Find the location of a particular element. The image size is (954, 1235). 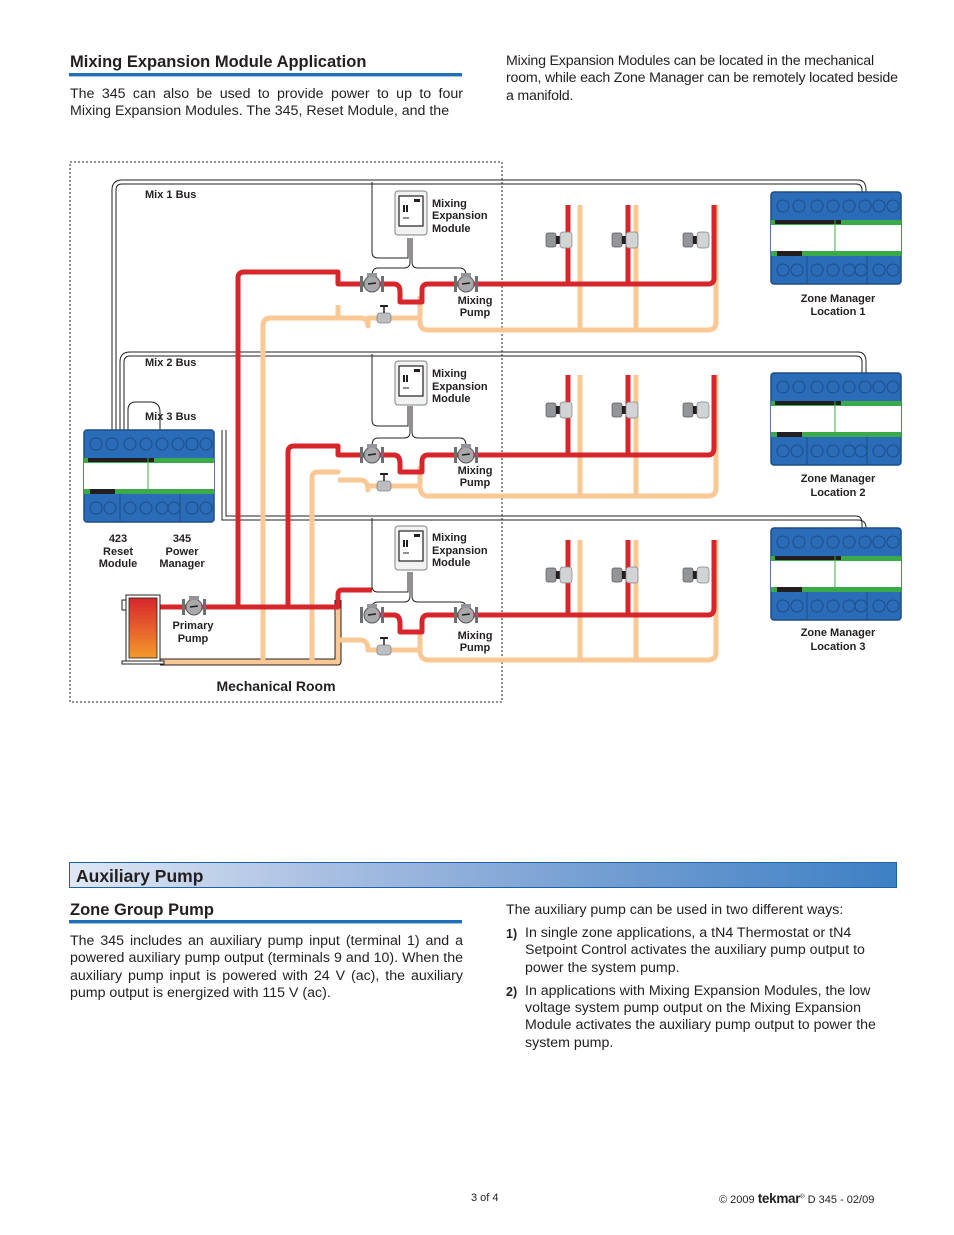

primary-pump-label: Primary Pump is located at coordinates (194, 632).